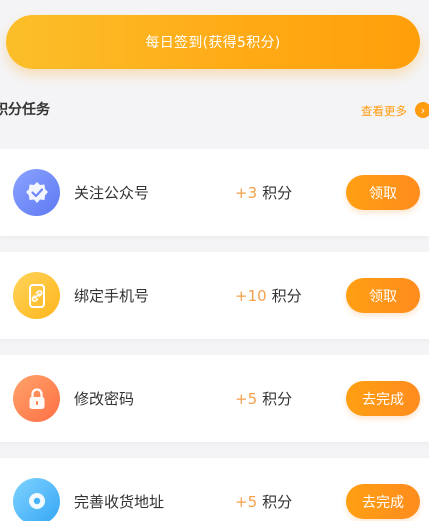 Image resolution: width=429 pixels, height=521 pixels. I want to click on task-name: 绑定手机号, so click(112, 296).